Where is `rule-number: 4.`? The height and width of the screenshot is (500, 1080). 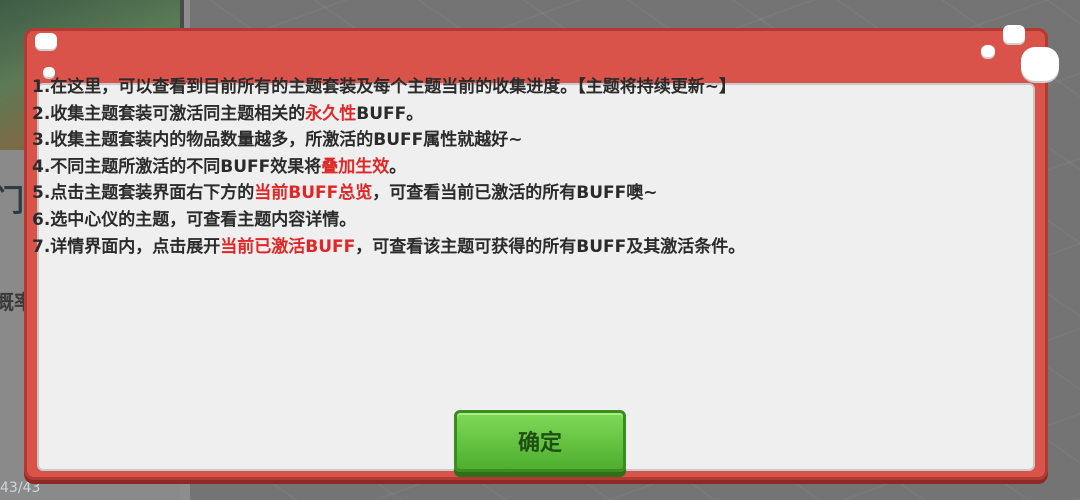 rule-number: 4. is located at coordinates (41, 166).